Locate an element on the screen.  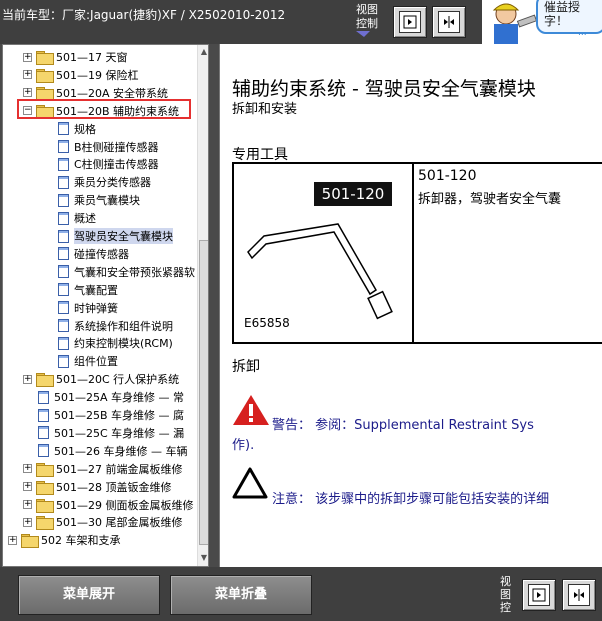
scrollbar-thumb is located at coordinates (203, 392).